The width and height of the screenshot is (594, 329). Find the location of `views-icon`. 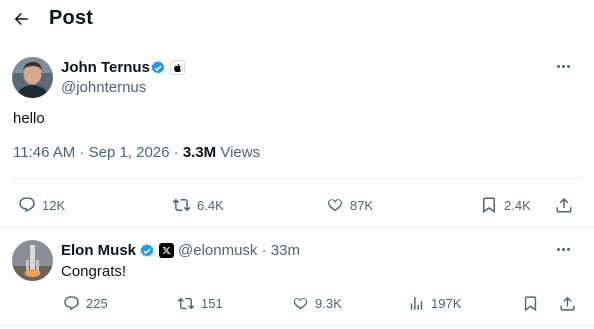

views-icon is located at coordinates (416, 303).